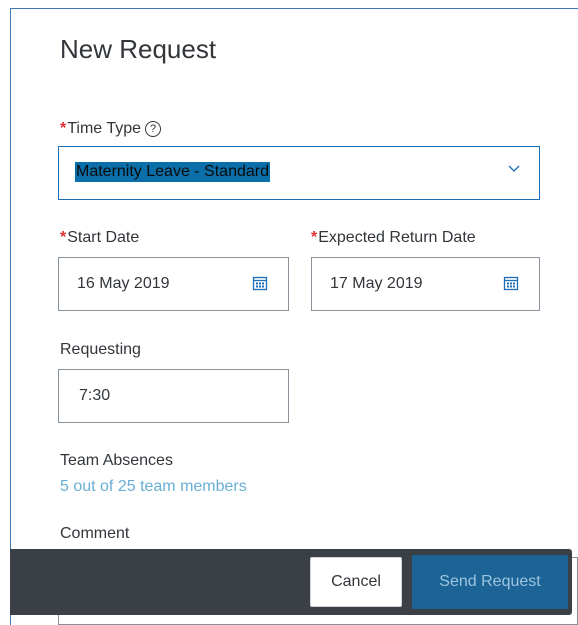  Describe the element at coordinates (123, 283) in the screenshot. I see `start-date-value: 16 May 2019` at that location.